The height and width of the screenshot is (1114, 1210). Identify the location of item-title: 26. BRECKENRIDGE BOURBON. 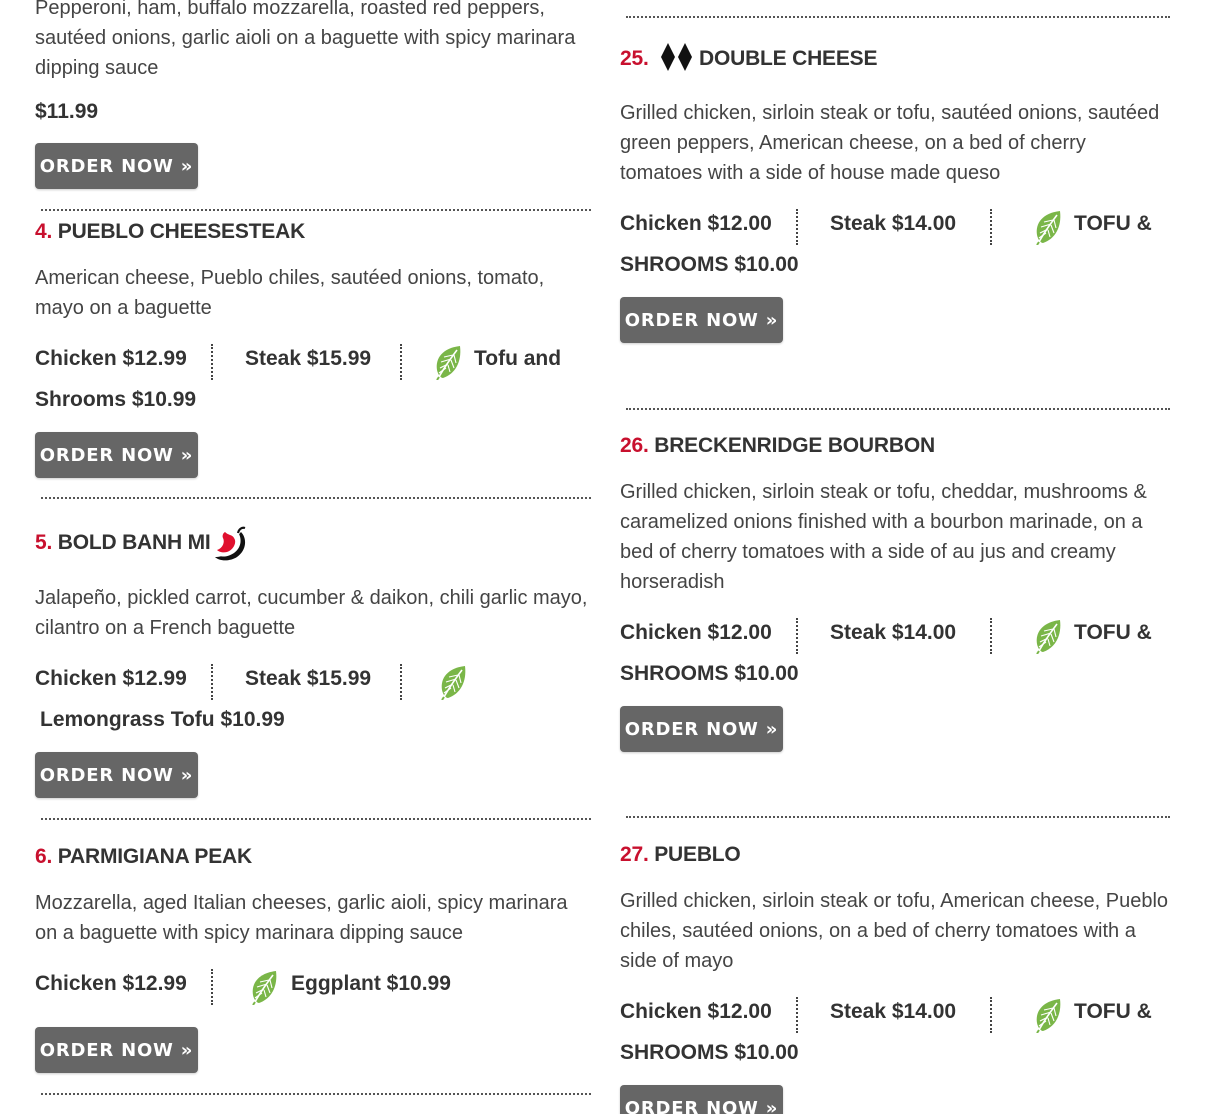
(777, 446).